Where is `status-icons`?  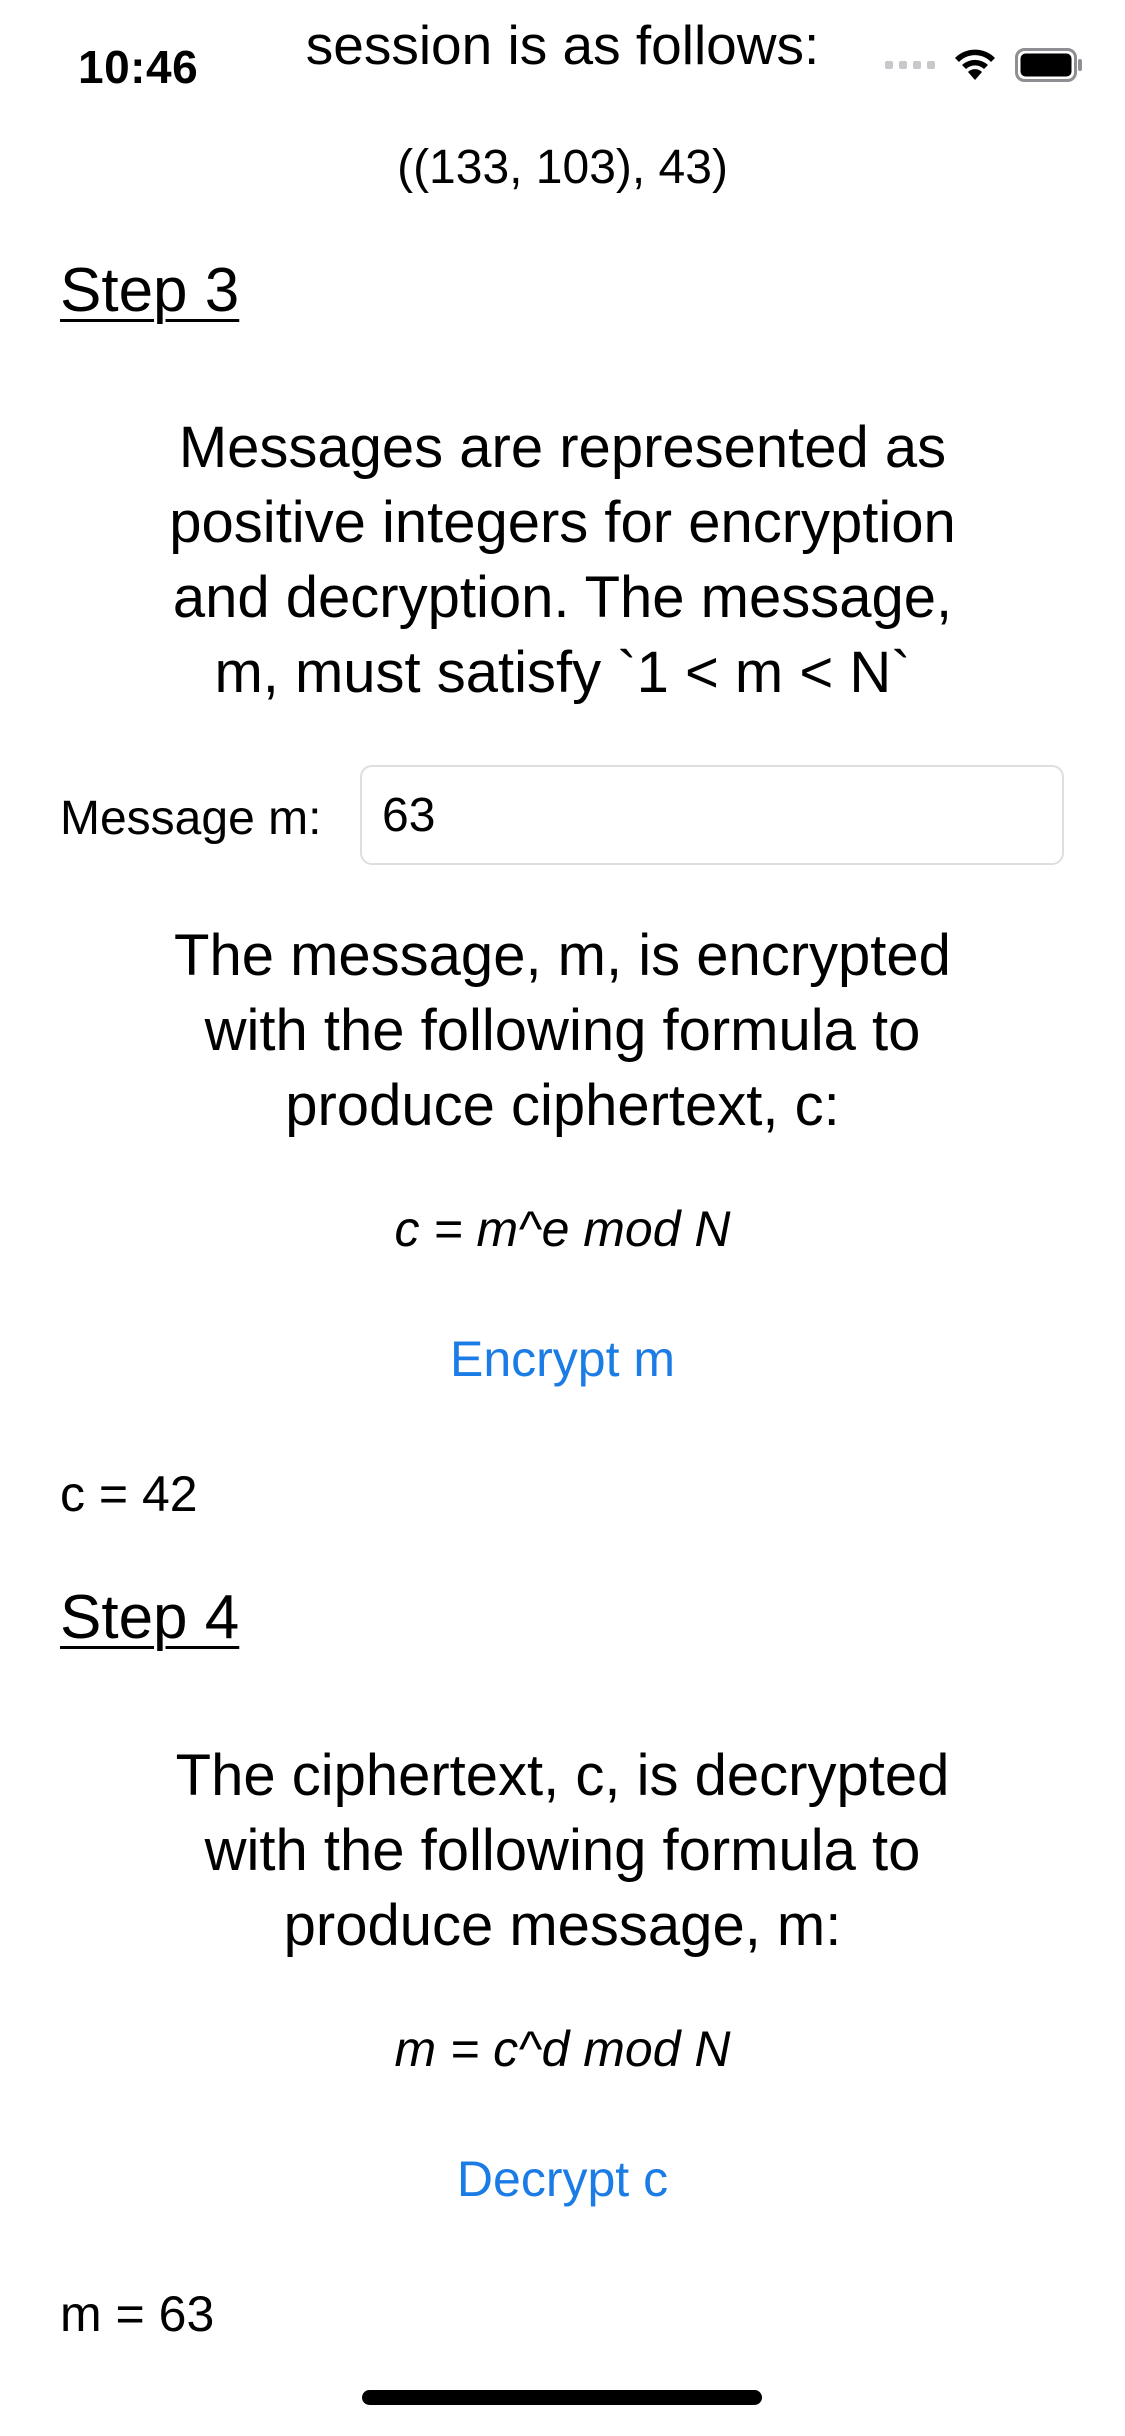 status-icons is located at coordinates (984, 65).